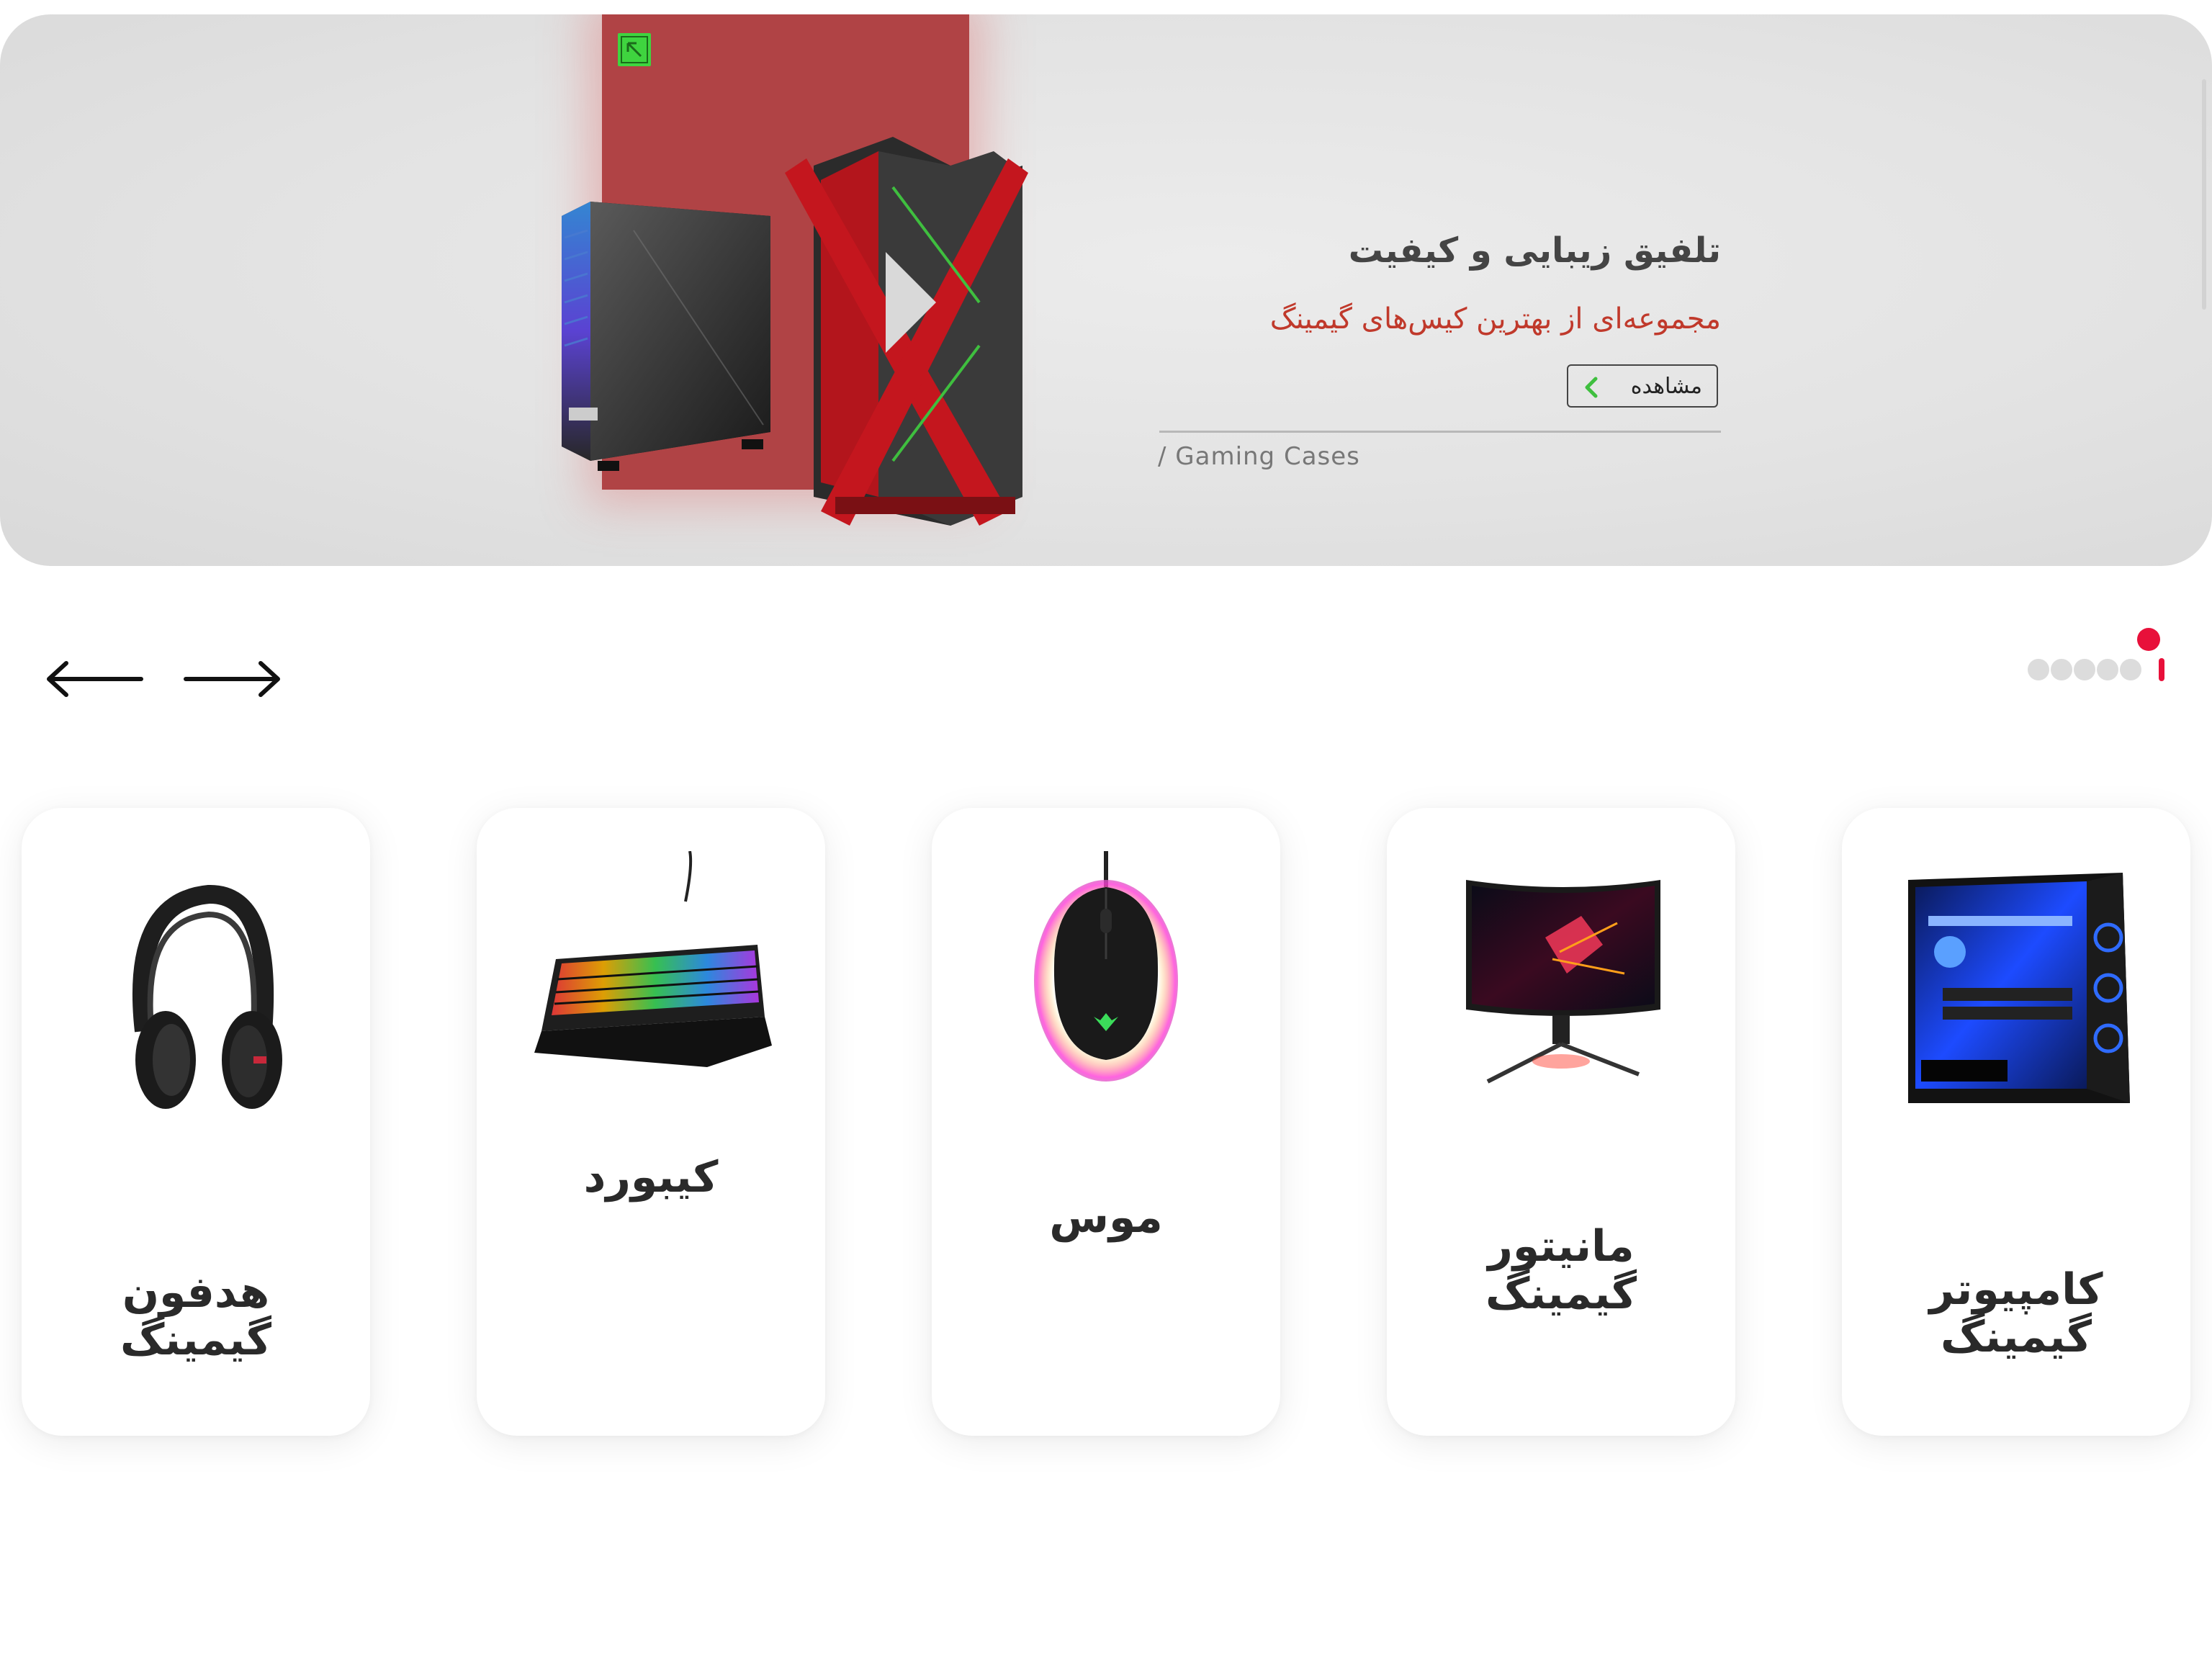  Describe the element at coordinates (1591, 388) in the screenshot. I see `chevron-left-icon` at that location.